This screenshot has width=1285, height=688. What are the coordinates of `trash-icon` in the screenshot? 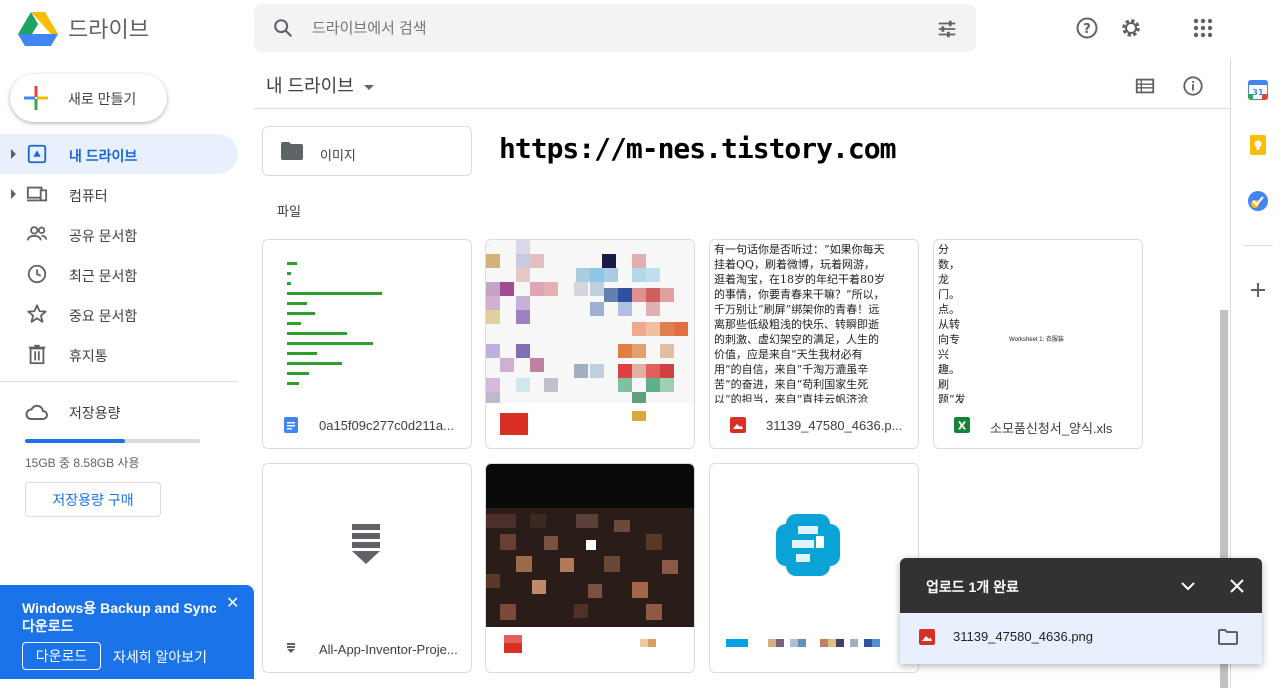 It's located at (37, 354).